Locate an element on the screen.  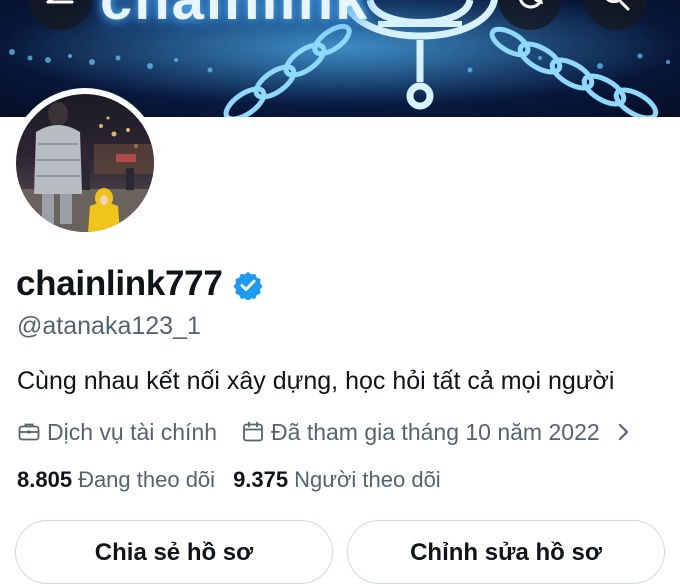
avatar-ring is located at coordinates (85, 163).